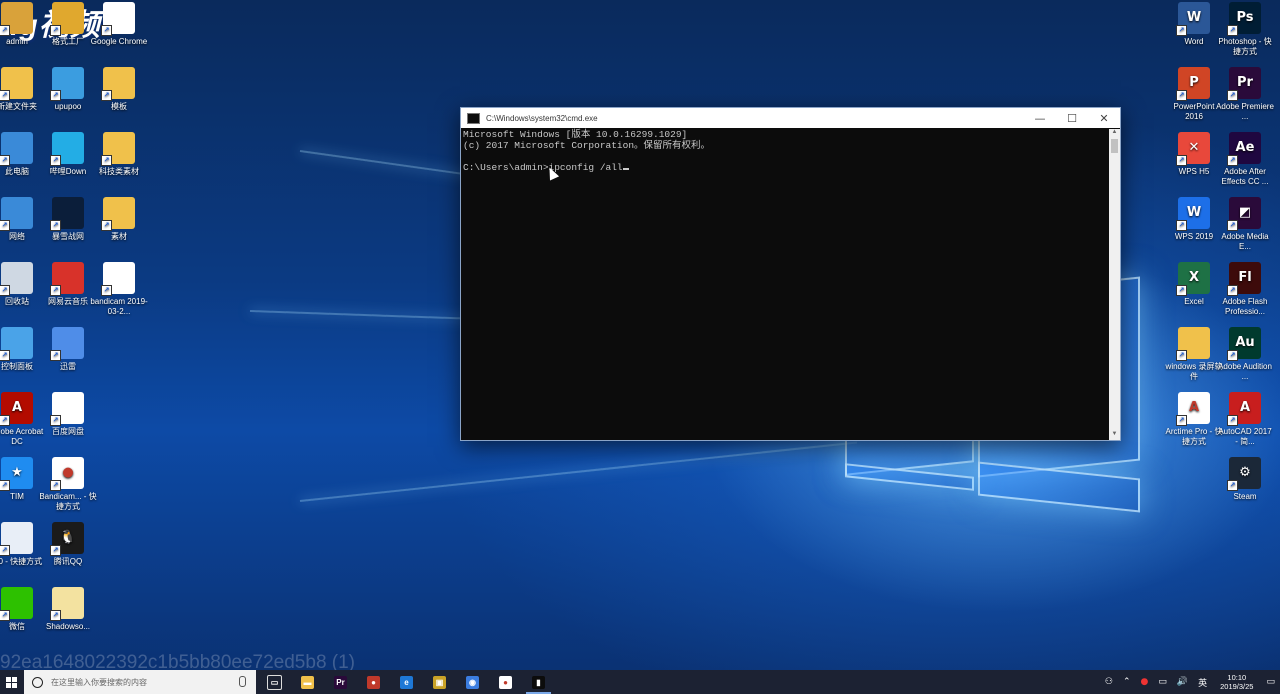  I want to click on desktop-shortcut-label: Excel, so click(1194, 301).